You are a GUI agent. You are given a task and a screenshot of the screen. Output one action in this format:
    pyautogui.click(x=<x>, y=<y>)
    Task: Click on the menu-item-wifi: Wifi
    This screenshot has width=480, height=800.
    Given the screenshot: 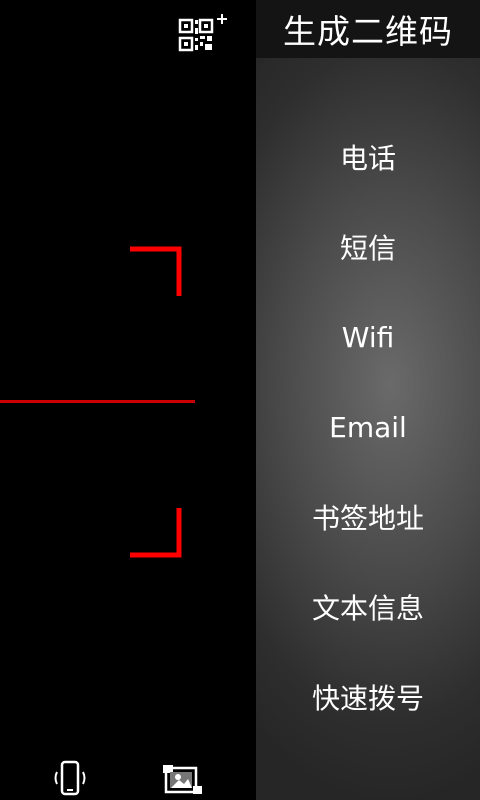 What is the action you would take?
    pyautogui.click(x=368, y=337)
    